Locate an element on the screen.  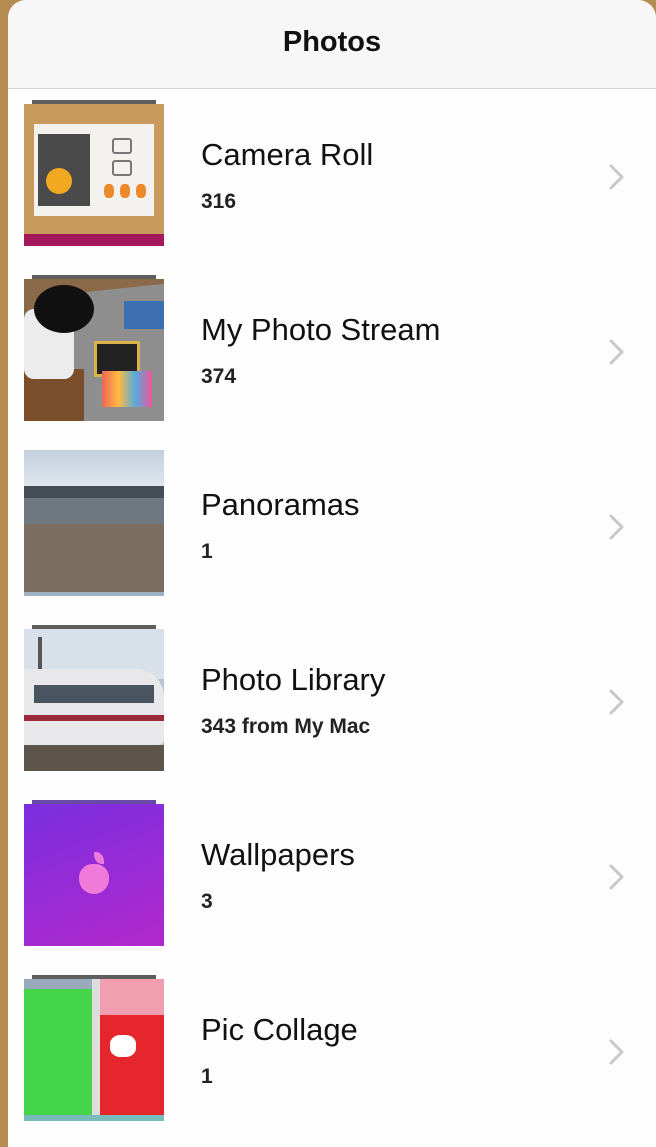
album-title: Pic Collage is located at coordinates (279, 1029).